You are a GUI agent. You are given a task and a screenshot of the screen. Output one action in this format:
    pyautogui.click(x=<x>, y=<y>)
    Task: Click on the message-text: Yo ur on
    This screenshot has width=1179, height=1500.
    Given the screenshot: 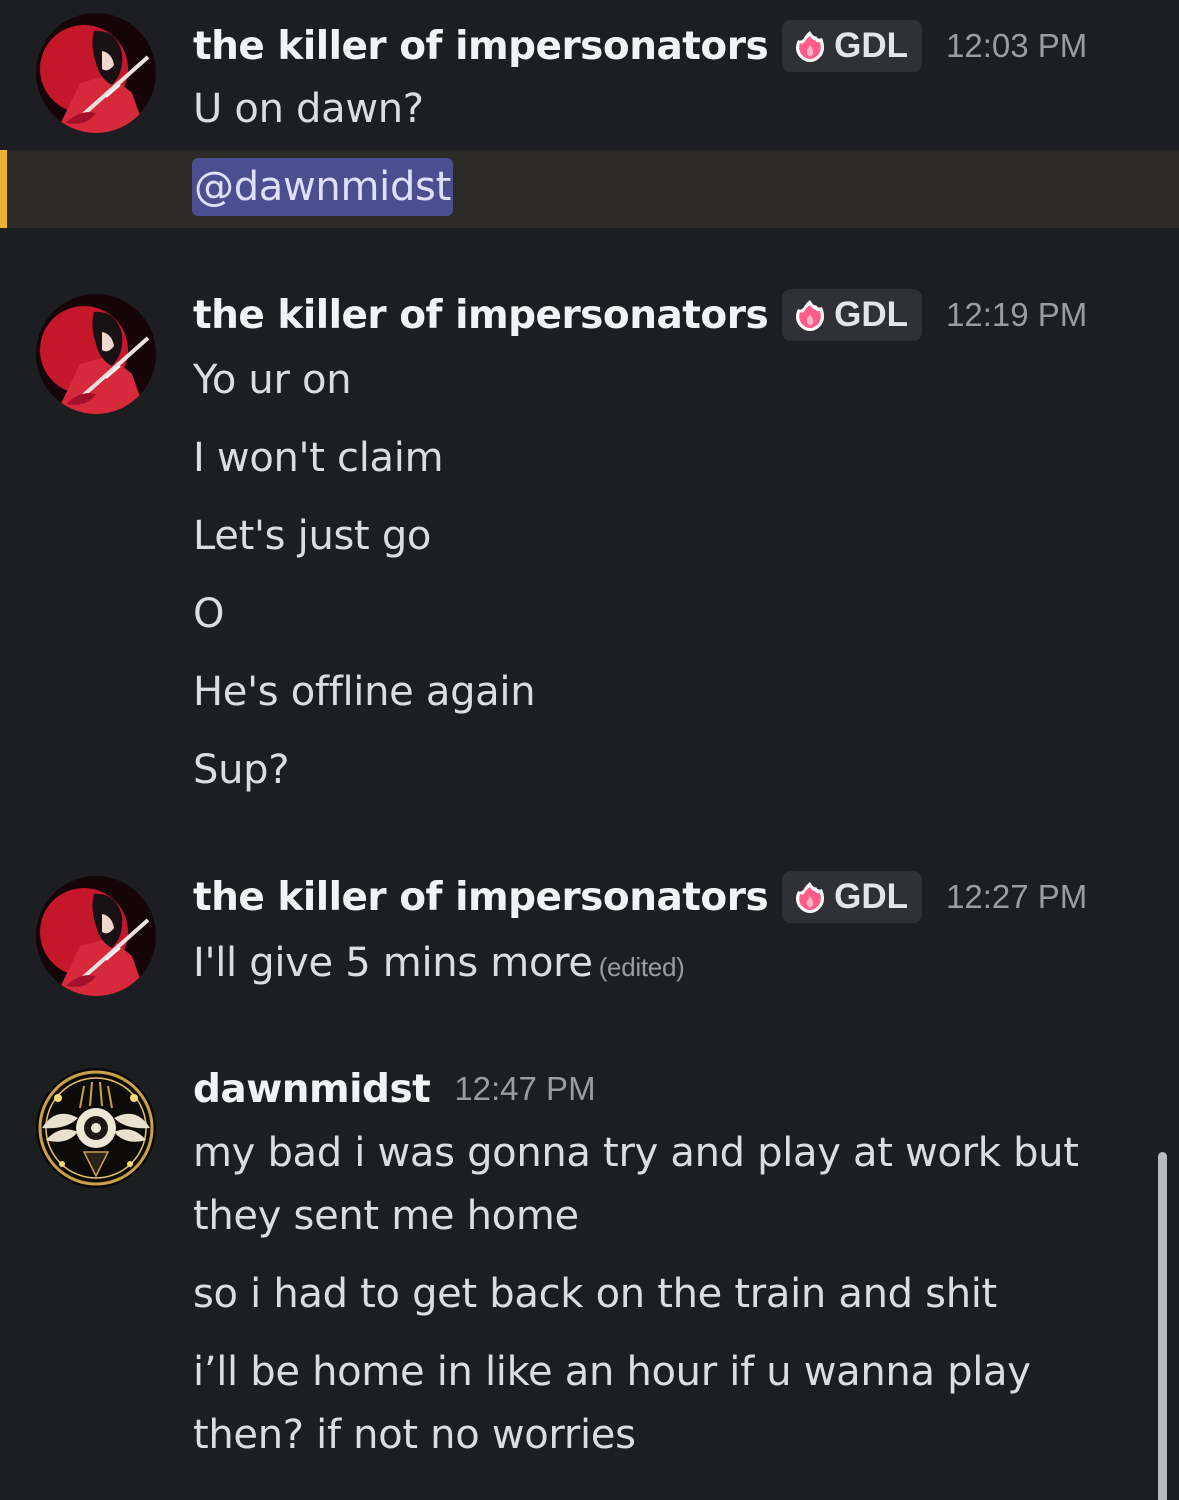 What is the action you would take?
    pyautogui.click(x=272, y=380)
    